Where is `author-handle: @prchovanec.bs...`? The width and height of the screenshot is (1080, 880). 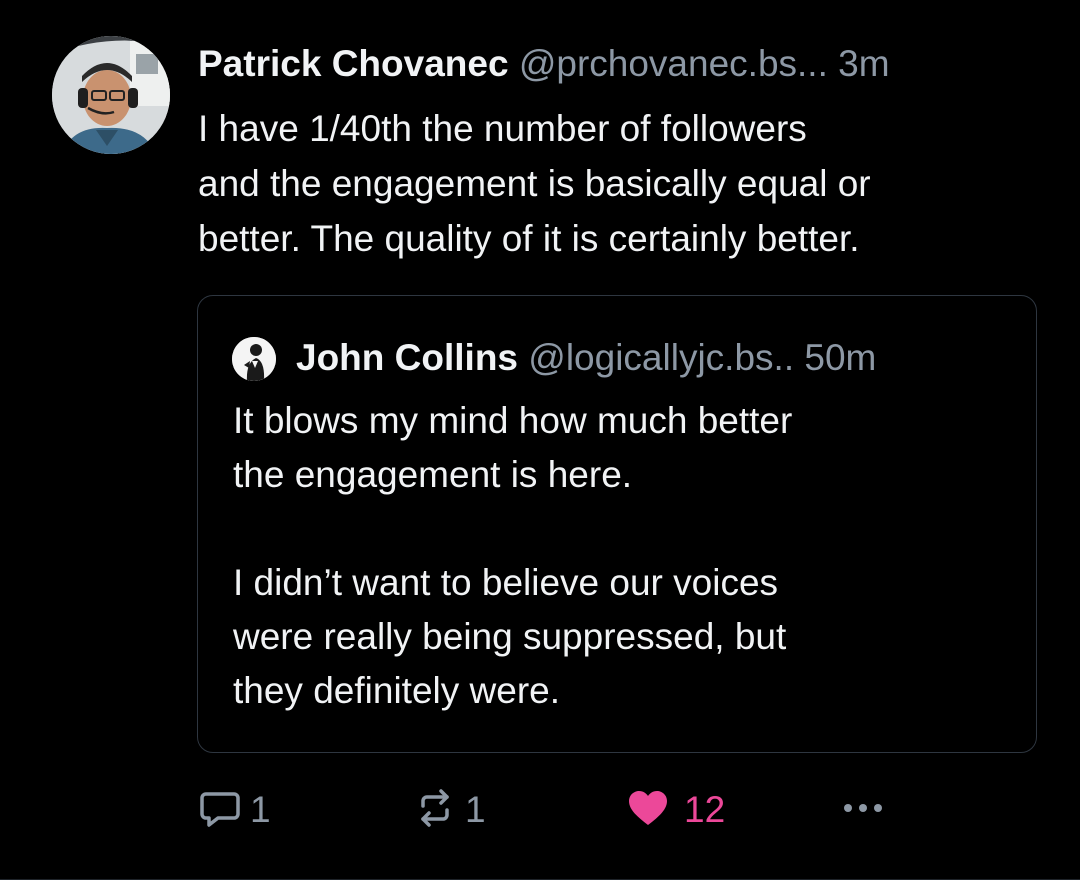
author-handle: @prchovanec.bs... is located at coordinates (673, 63).